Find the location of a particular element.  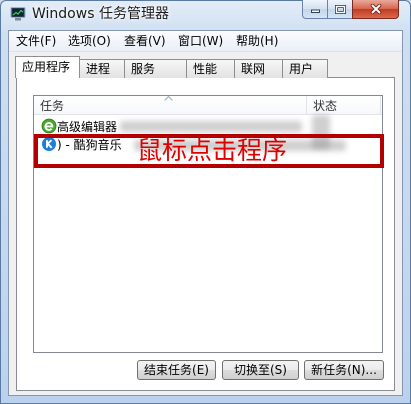

menu-options: 选项(O) is located at coordinates (89, 41).